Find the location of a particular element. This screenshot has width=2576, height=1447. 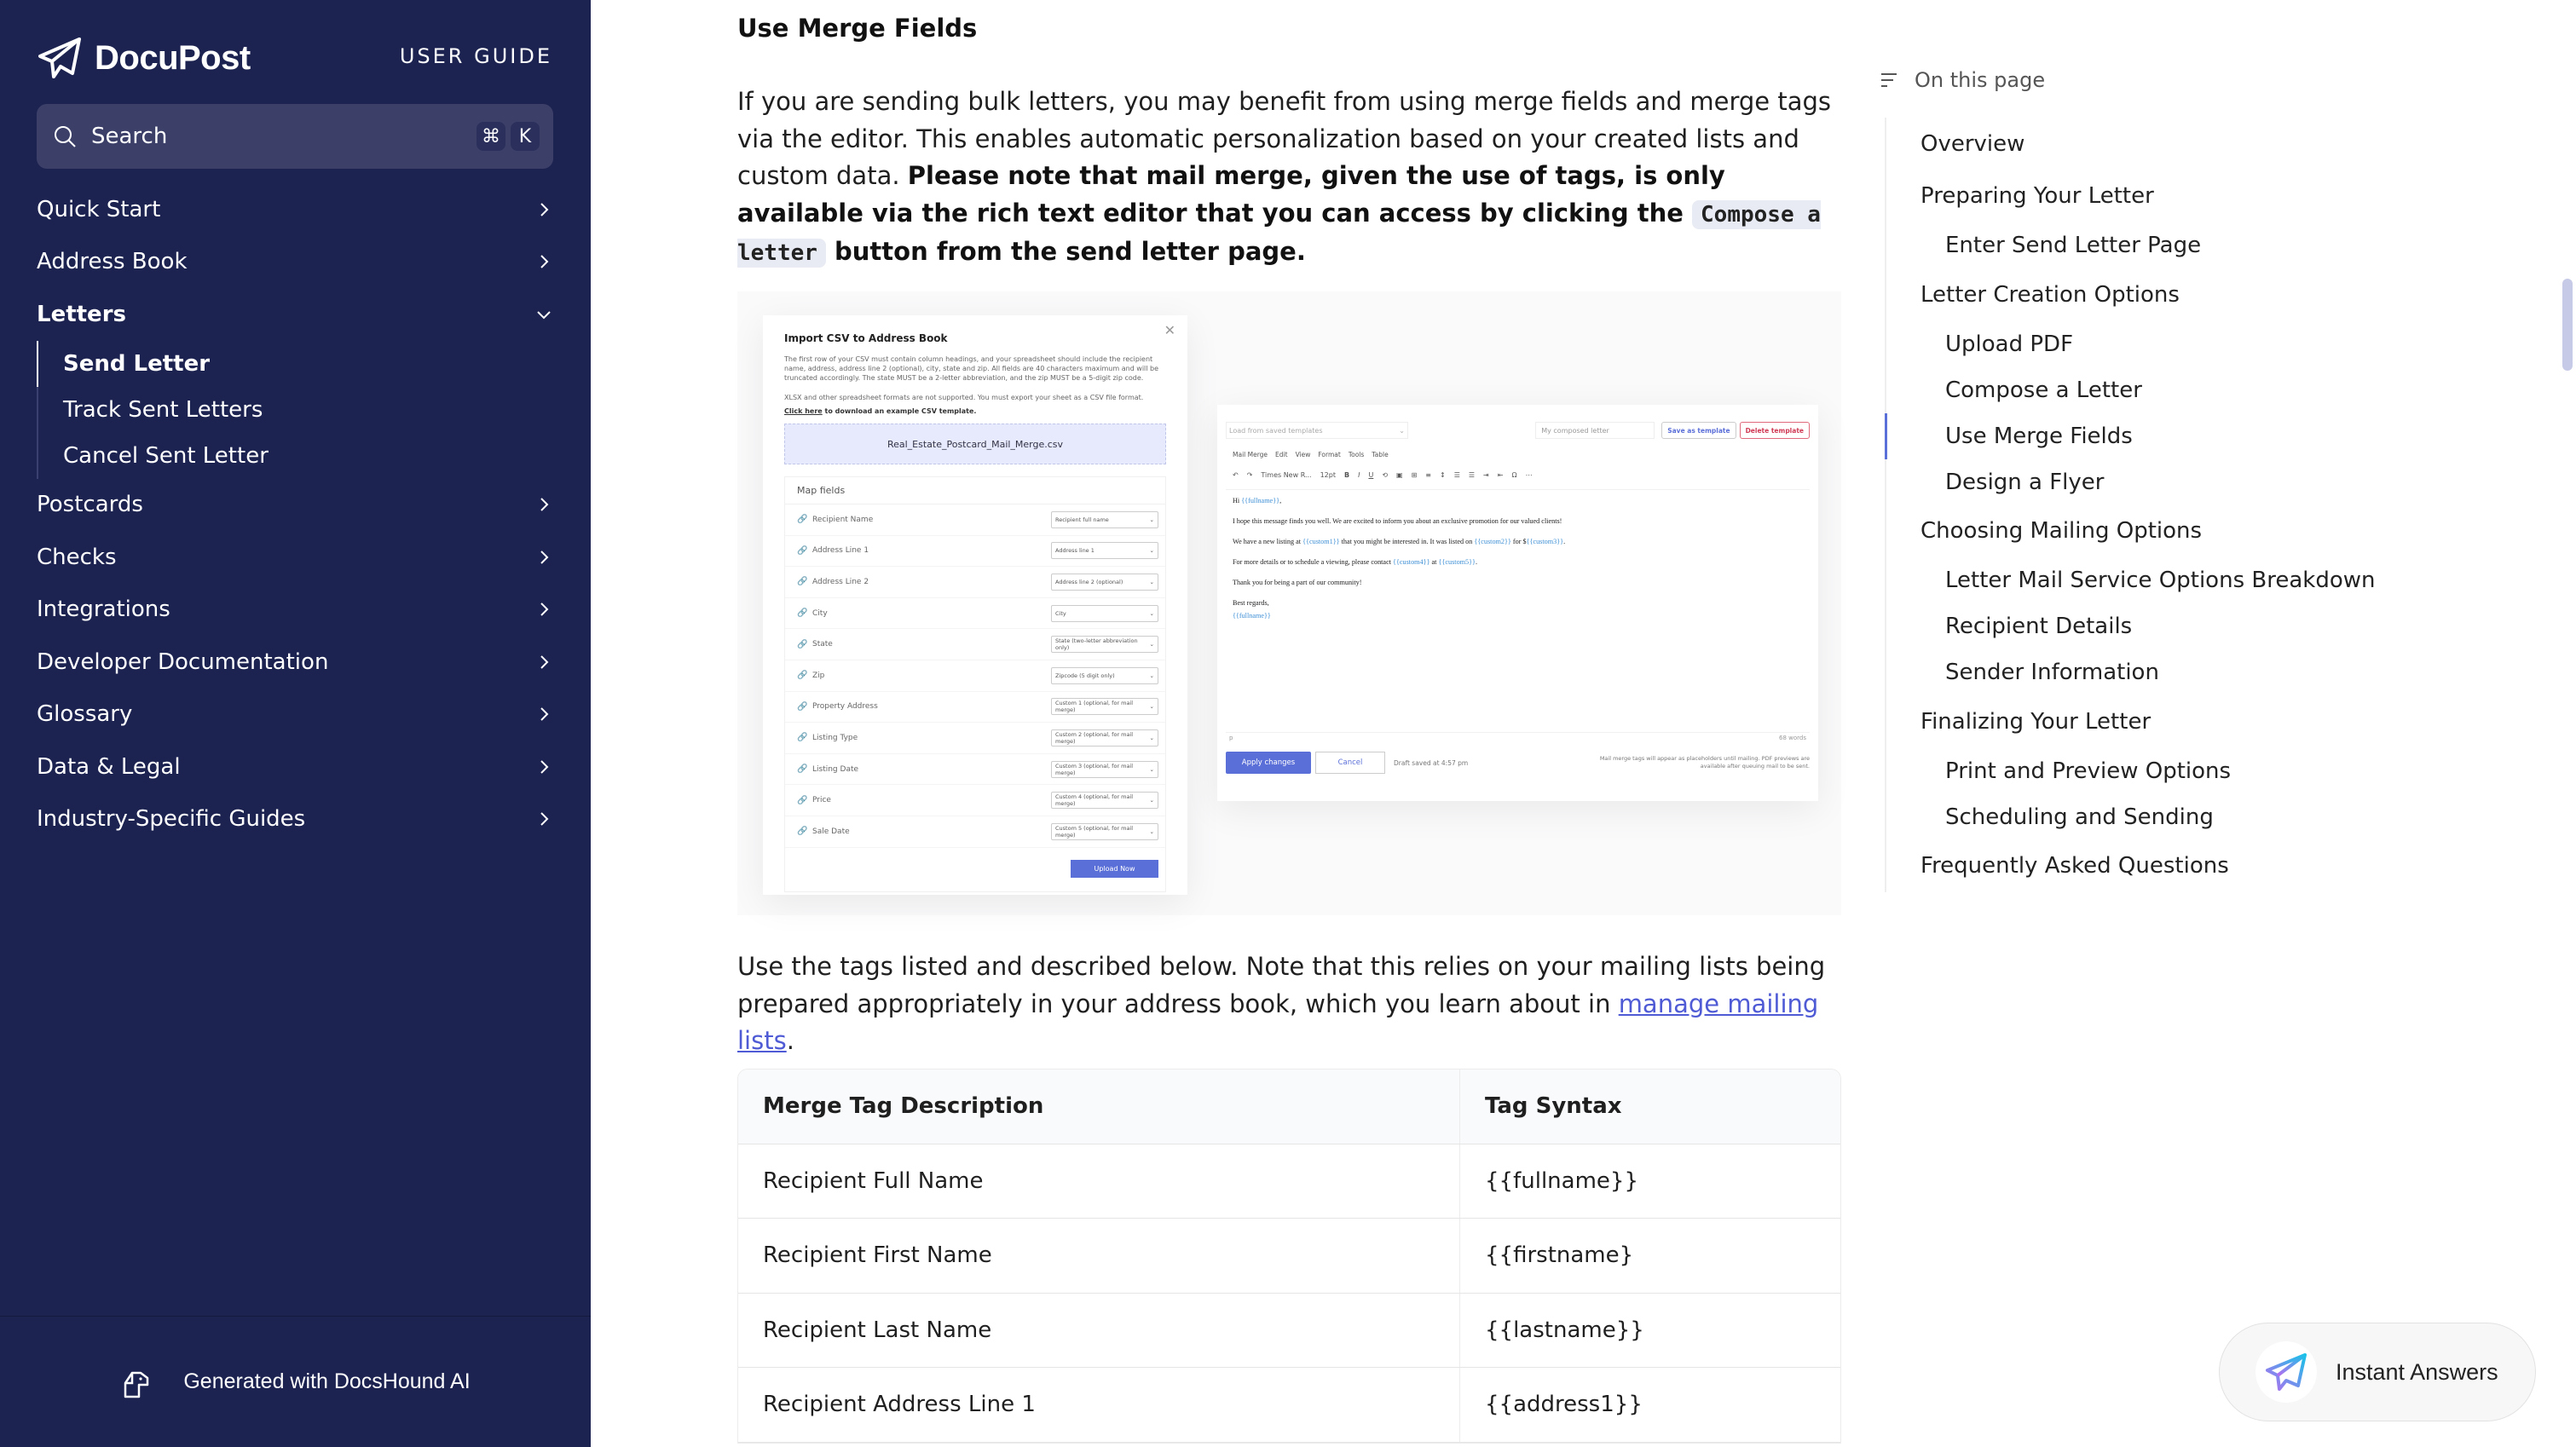

field-mapping-select: Custom 2 (optional, for mail merge) ⌄ is located at coordinates (1104, 738).